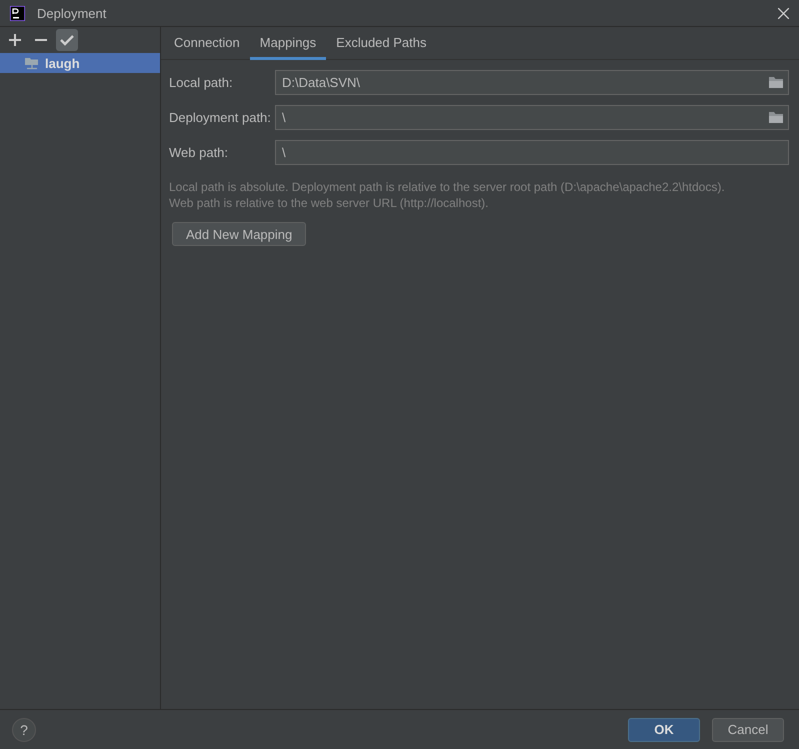 The height and width of the screenshot is (749, 799). Describe the element at coordinates (447, 195) in the screenshot. I see `help-text: Local path is absolute. Deployment path is relative to the server root path (D:\apache\apache2.2\htdocs). Web path is relative to the web server URL (http://localhost).` at that location.